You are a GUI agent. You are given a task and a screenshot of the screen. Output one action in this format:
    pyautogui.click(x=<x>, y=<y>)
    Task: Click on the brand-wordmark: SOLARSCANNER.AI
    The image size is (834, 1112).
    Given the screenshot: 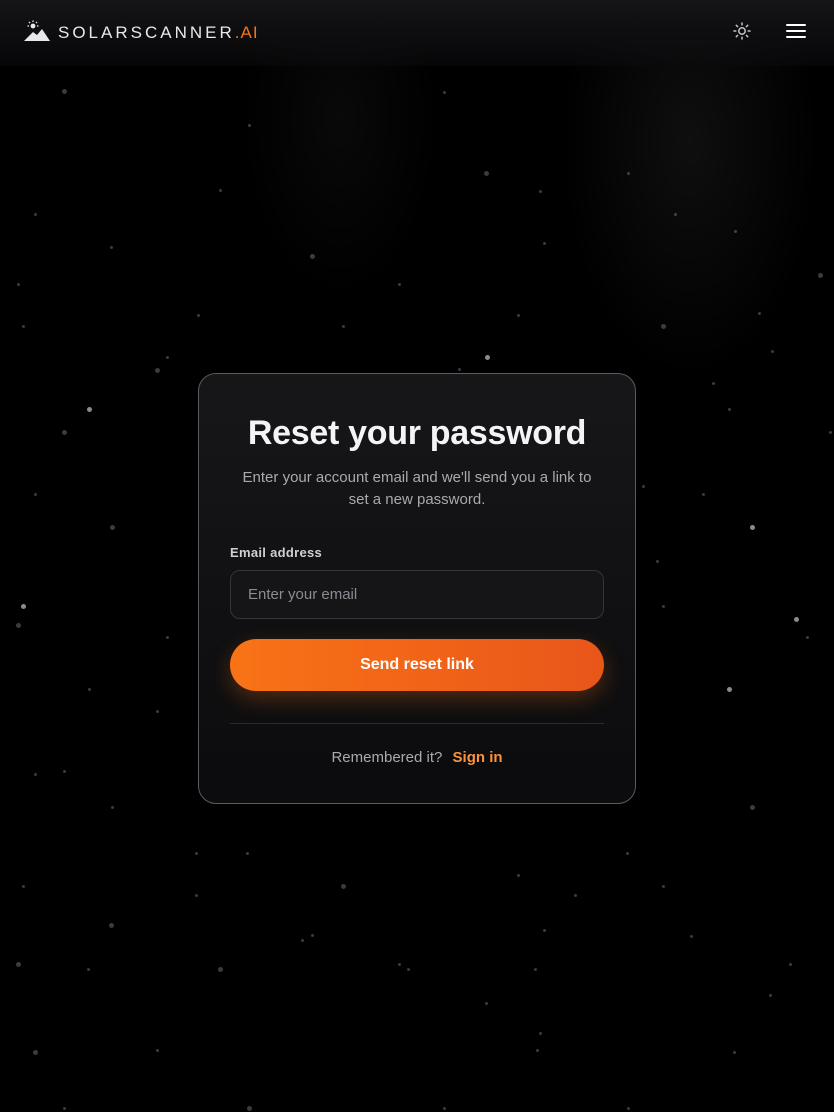 What is the action you would take?
    pyautogui.click(x=158, y=33)
    